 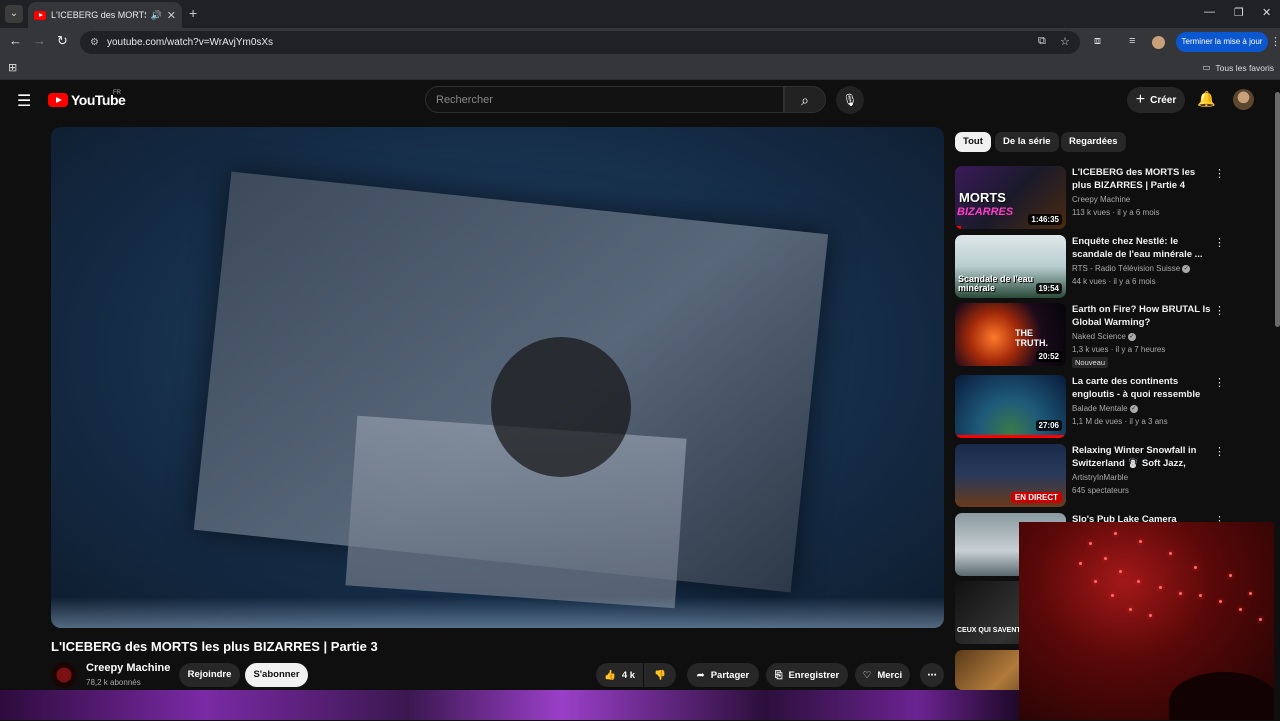 I want to click on recommended-channel: Balade Mentale ✓, so click(x=1105, y=408).